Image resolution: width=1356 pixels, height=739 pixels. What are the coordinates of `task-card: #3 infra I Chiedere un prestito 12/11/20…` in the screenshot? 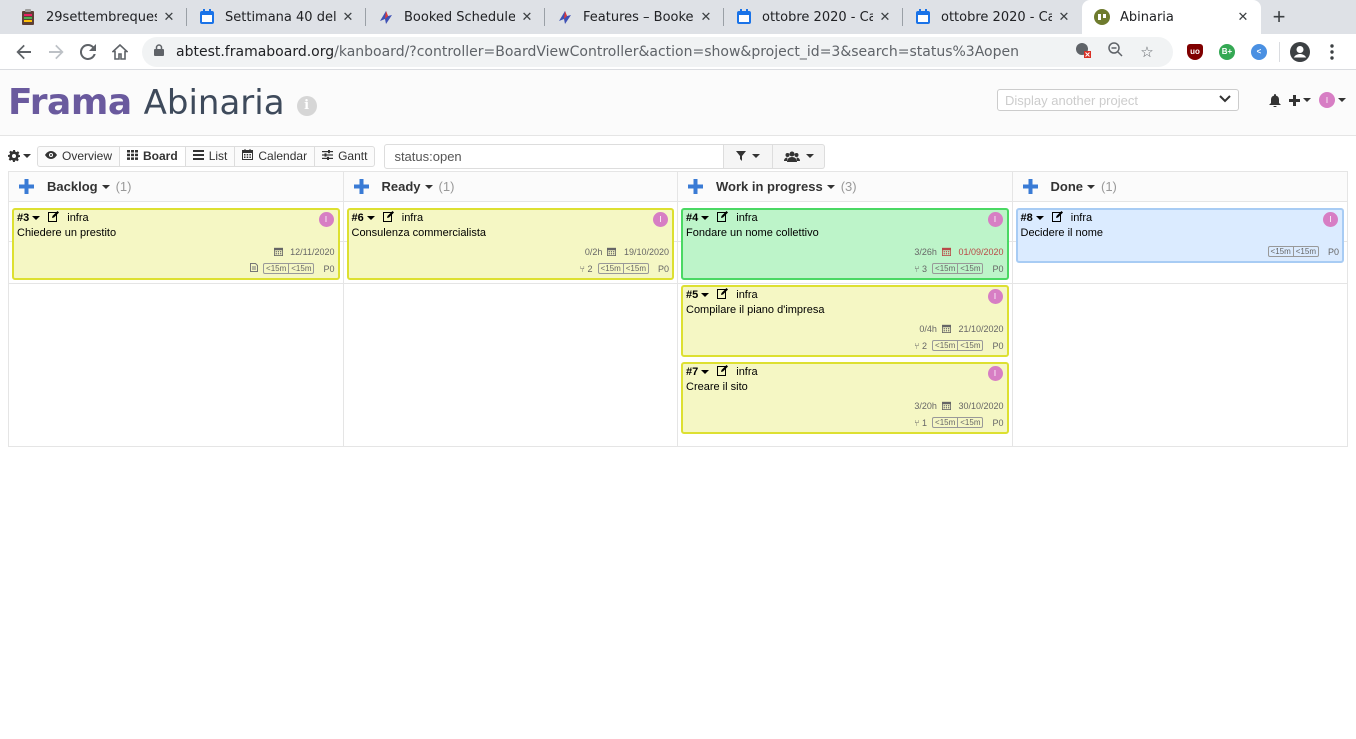 It's located at (176, 244).